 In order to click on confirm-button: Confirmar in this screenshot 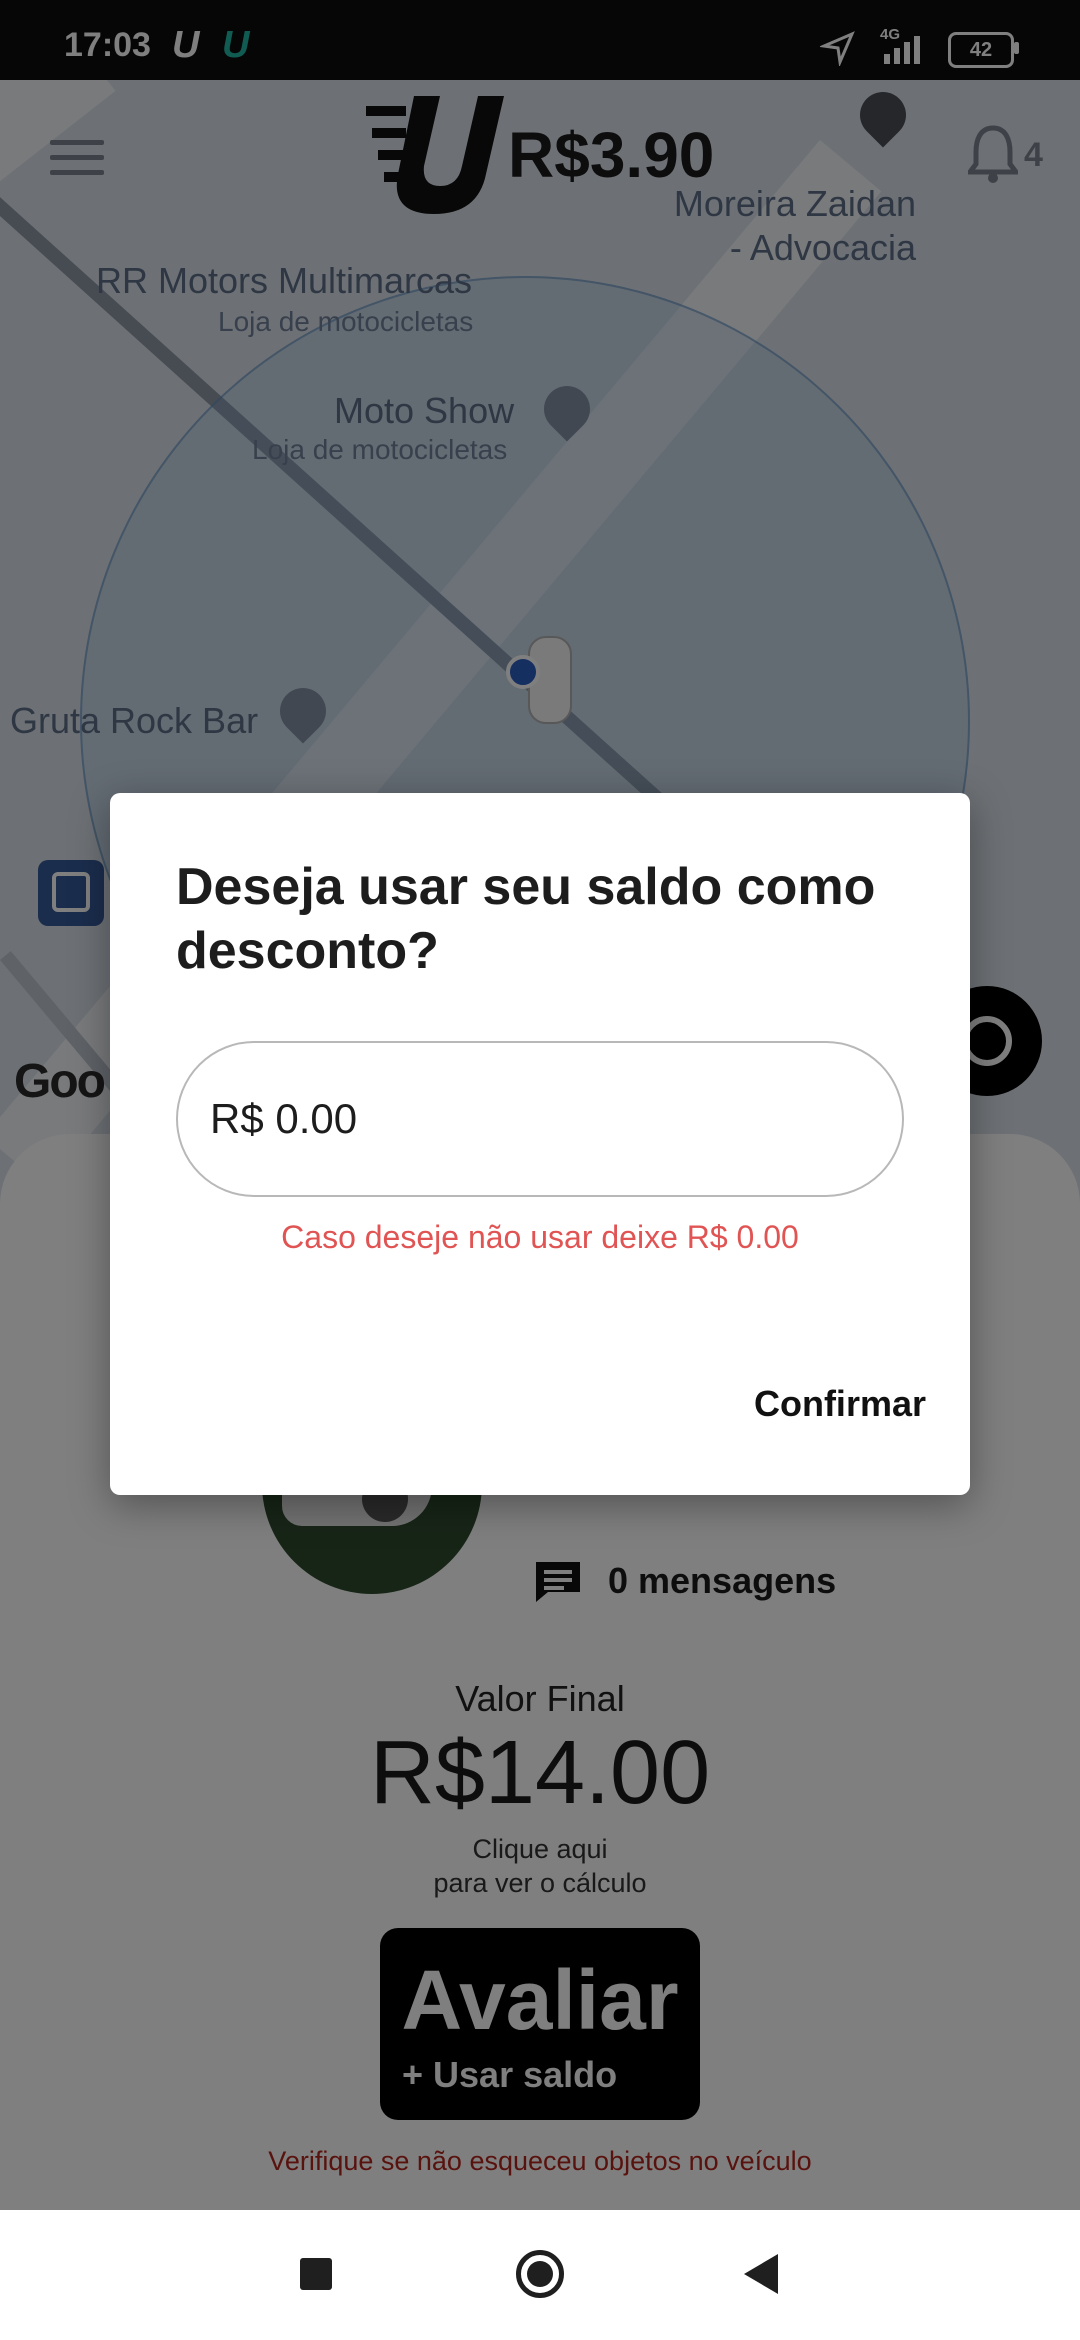, I will do `click(840, 1404)`.